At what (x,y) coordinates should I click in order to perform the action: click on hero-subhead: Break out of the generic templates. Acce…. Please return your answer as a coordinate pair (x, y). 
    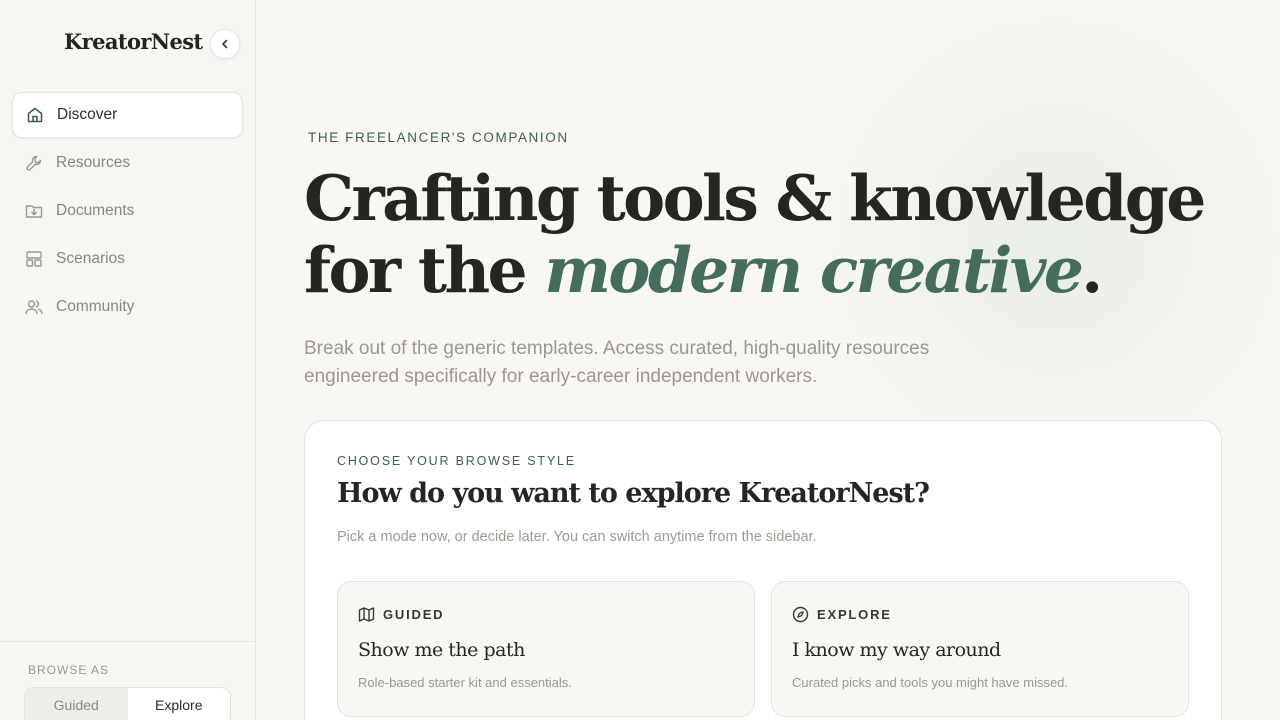
    Looking at the image, I should click on (617, 362).